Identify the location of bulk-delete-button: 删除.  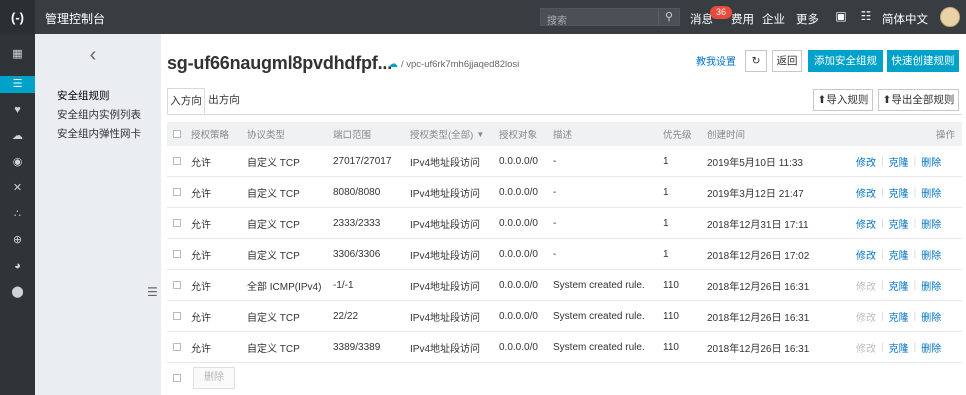
(214, 378).